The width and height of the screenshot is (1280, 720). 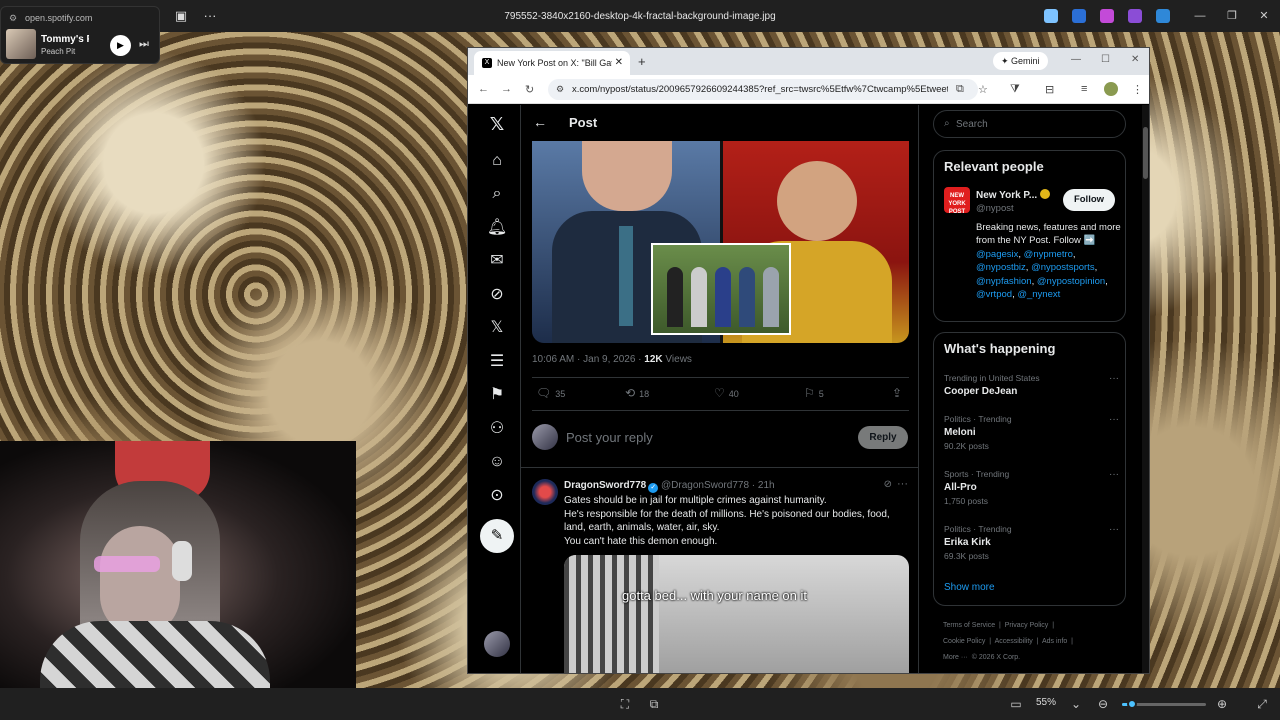 What do you see at coordinates (654, 704) in the screenshot?
I see `ocr-text-icon: ⧉` at bounding box center [654, 704].